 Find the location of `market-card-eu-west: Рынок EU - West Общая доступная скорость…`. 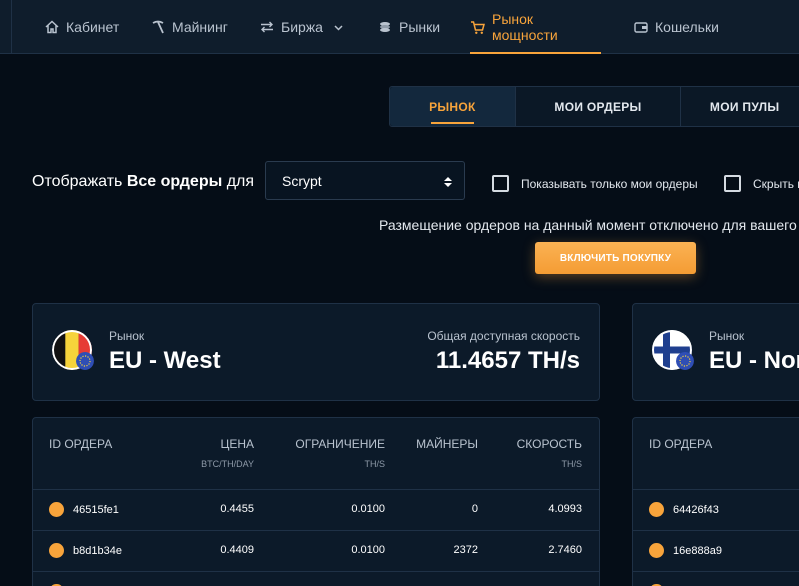

market-card-eu-west: Рынок EU - West Общая доступная скорость… is located at coordinates (316, 352).